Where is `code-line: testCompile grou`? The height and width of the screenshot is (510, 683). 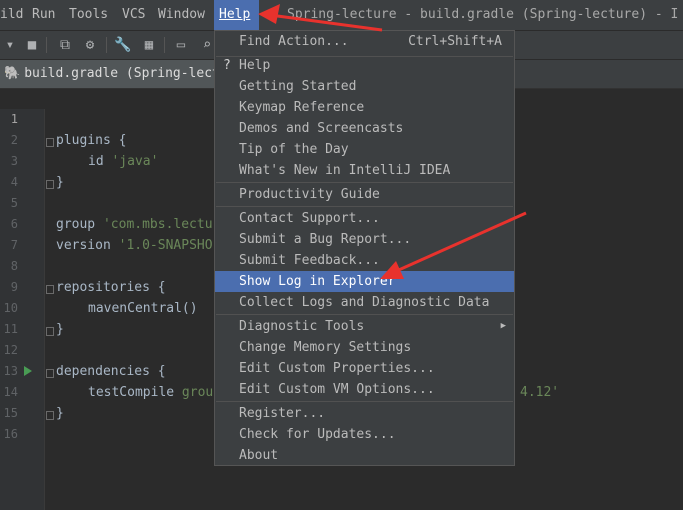 code-line: testCompile grou is located at coordinates (151, 392).